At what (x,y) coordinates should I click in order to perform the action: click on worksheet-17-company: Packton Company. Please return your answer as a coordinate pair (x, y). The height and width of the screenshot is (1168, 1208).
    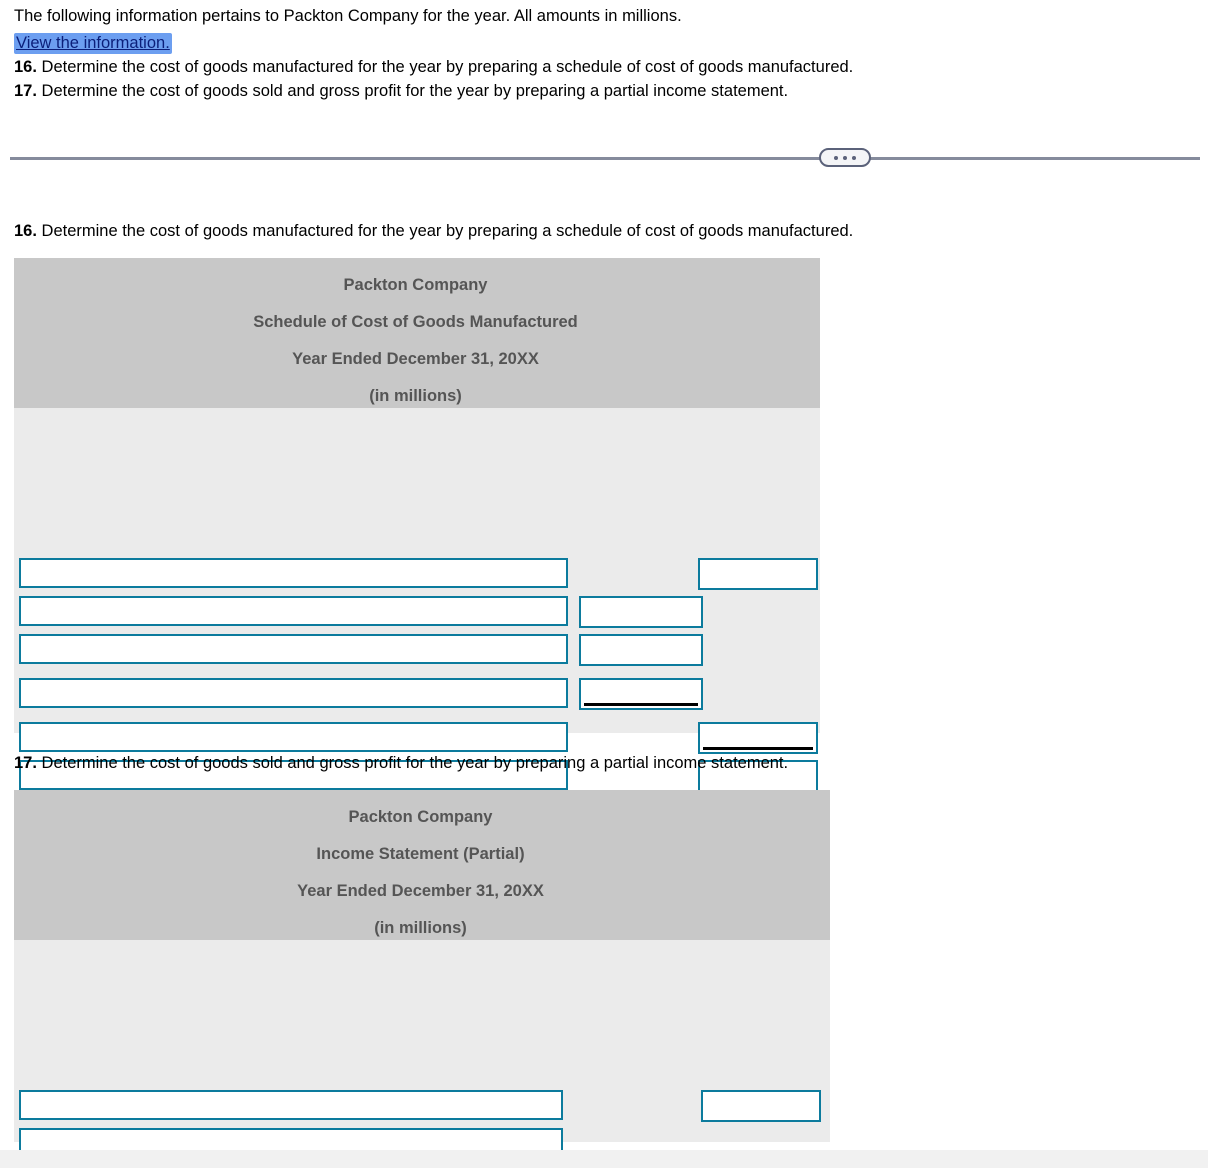
    Looking at the image, I should click on (420, 817).